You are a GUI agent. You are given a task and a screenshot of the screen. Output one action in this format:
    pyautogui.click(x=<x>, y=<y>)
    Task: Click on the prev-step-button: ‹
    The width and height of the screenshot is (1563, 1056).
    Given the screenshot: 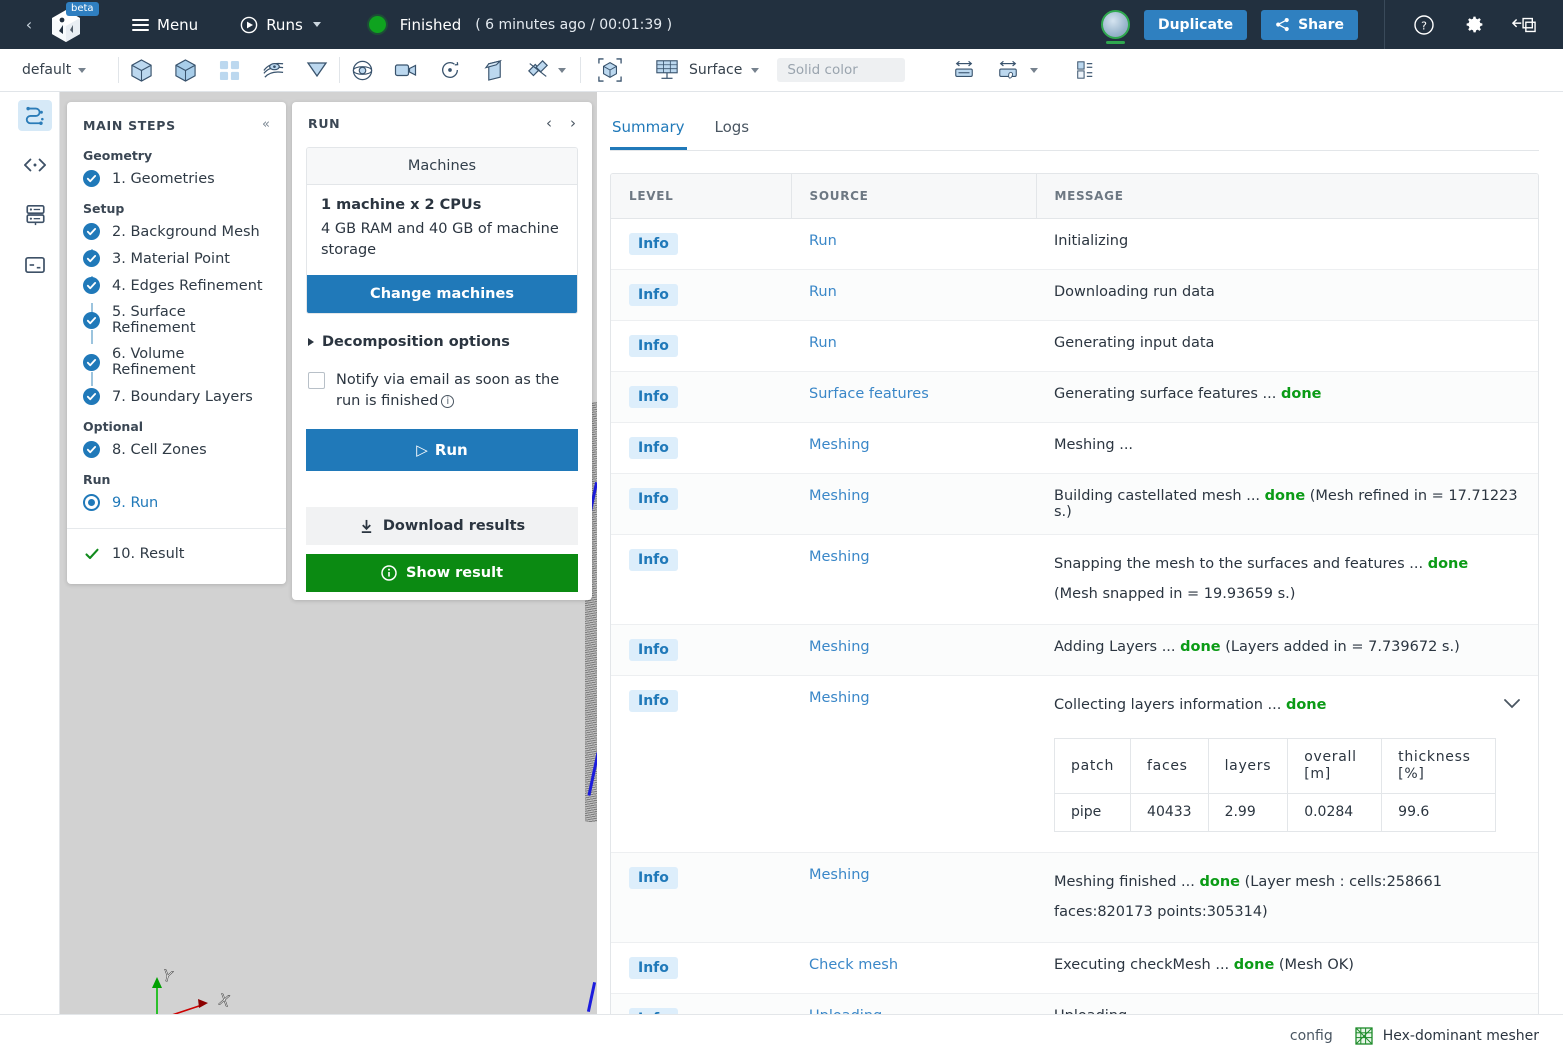 What is the action you would take?
    pyautogui.click(x=549, y=123)
    